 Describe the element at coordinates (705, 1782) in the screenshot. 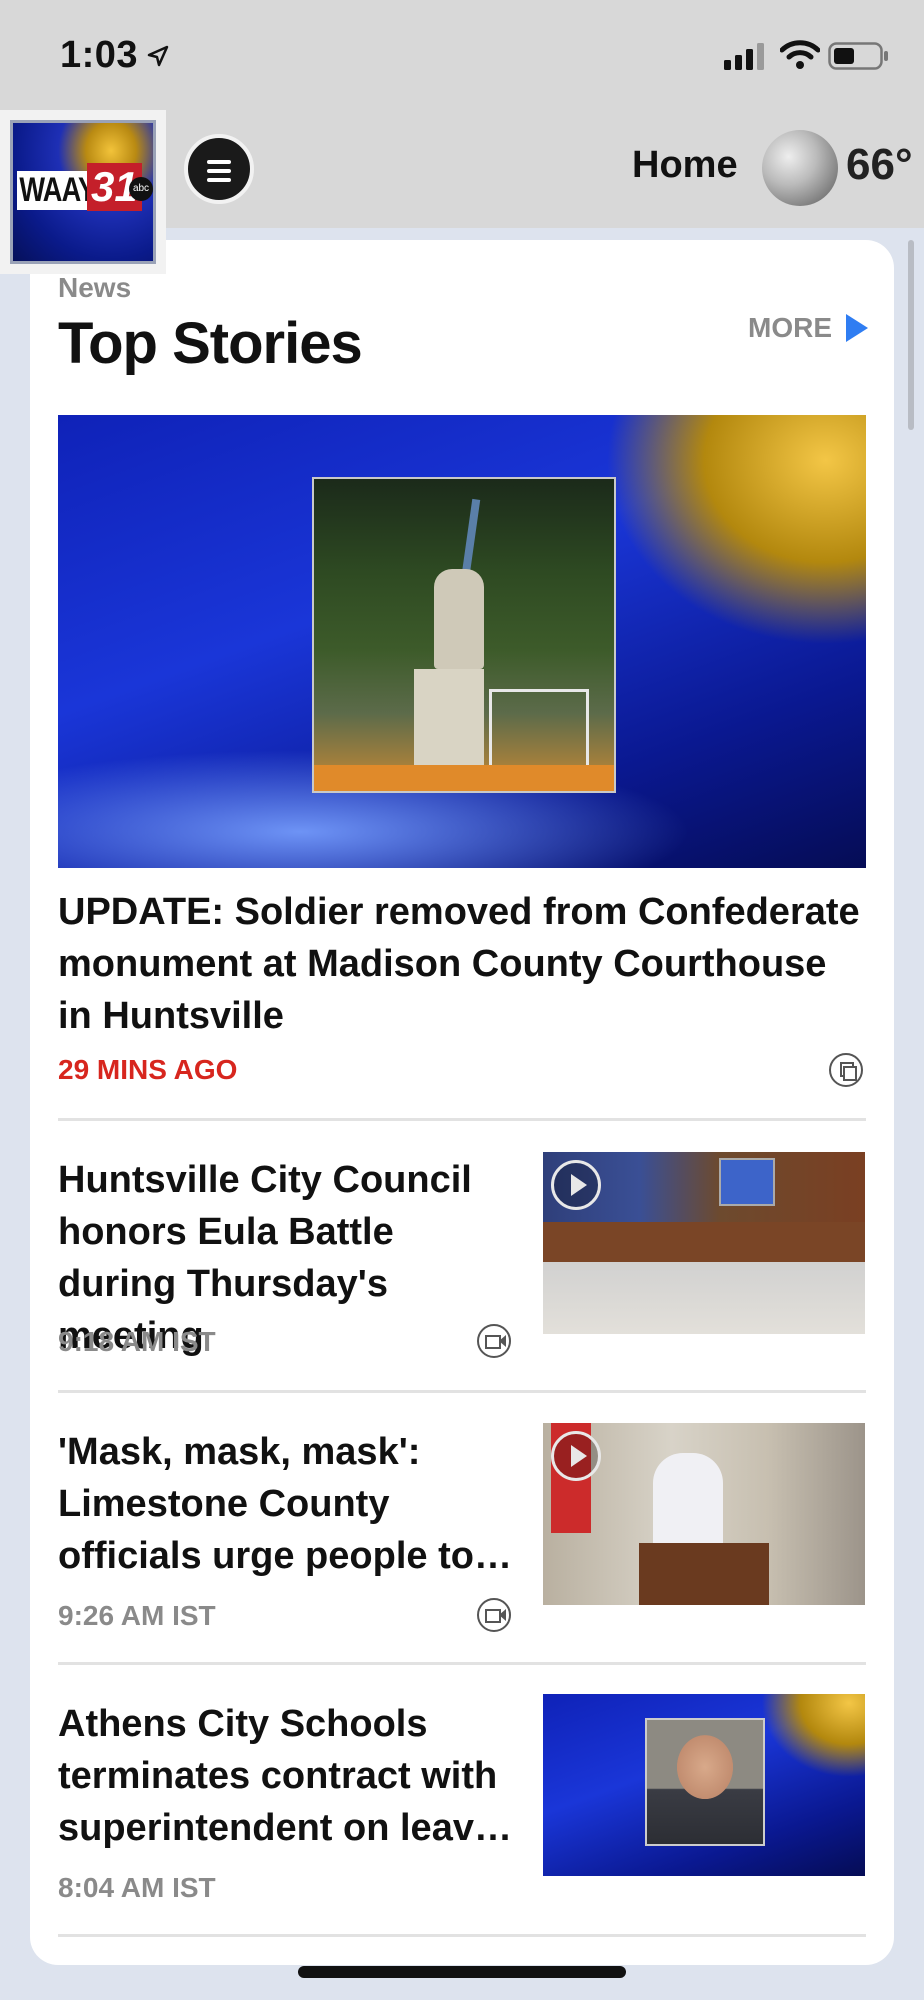

I see `portrait-photo` at that location.